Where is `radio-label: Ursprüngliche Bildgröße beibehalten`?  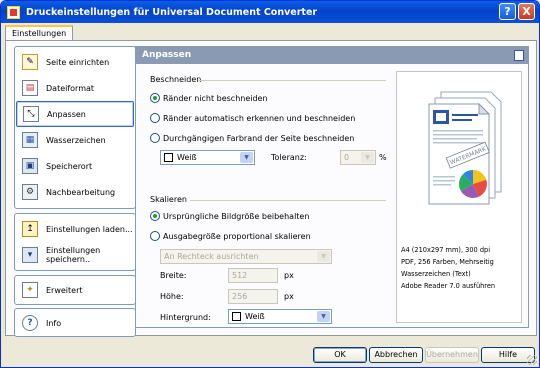
radio-label: Ursprüngliche Bildgröße beibehalten is located at coordinates (236, 216).